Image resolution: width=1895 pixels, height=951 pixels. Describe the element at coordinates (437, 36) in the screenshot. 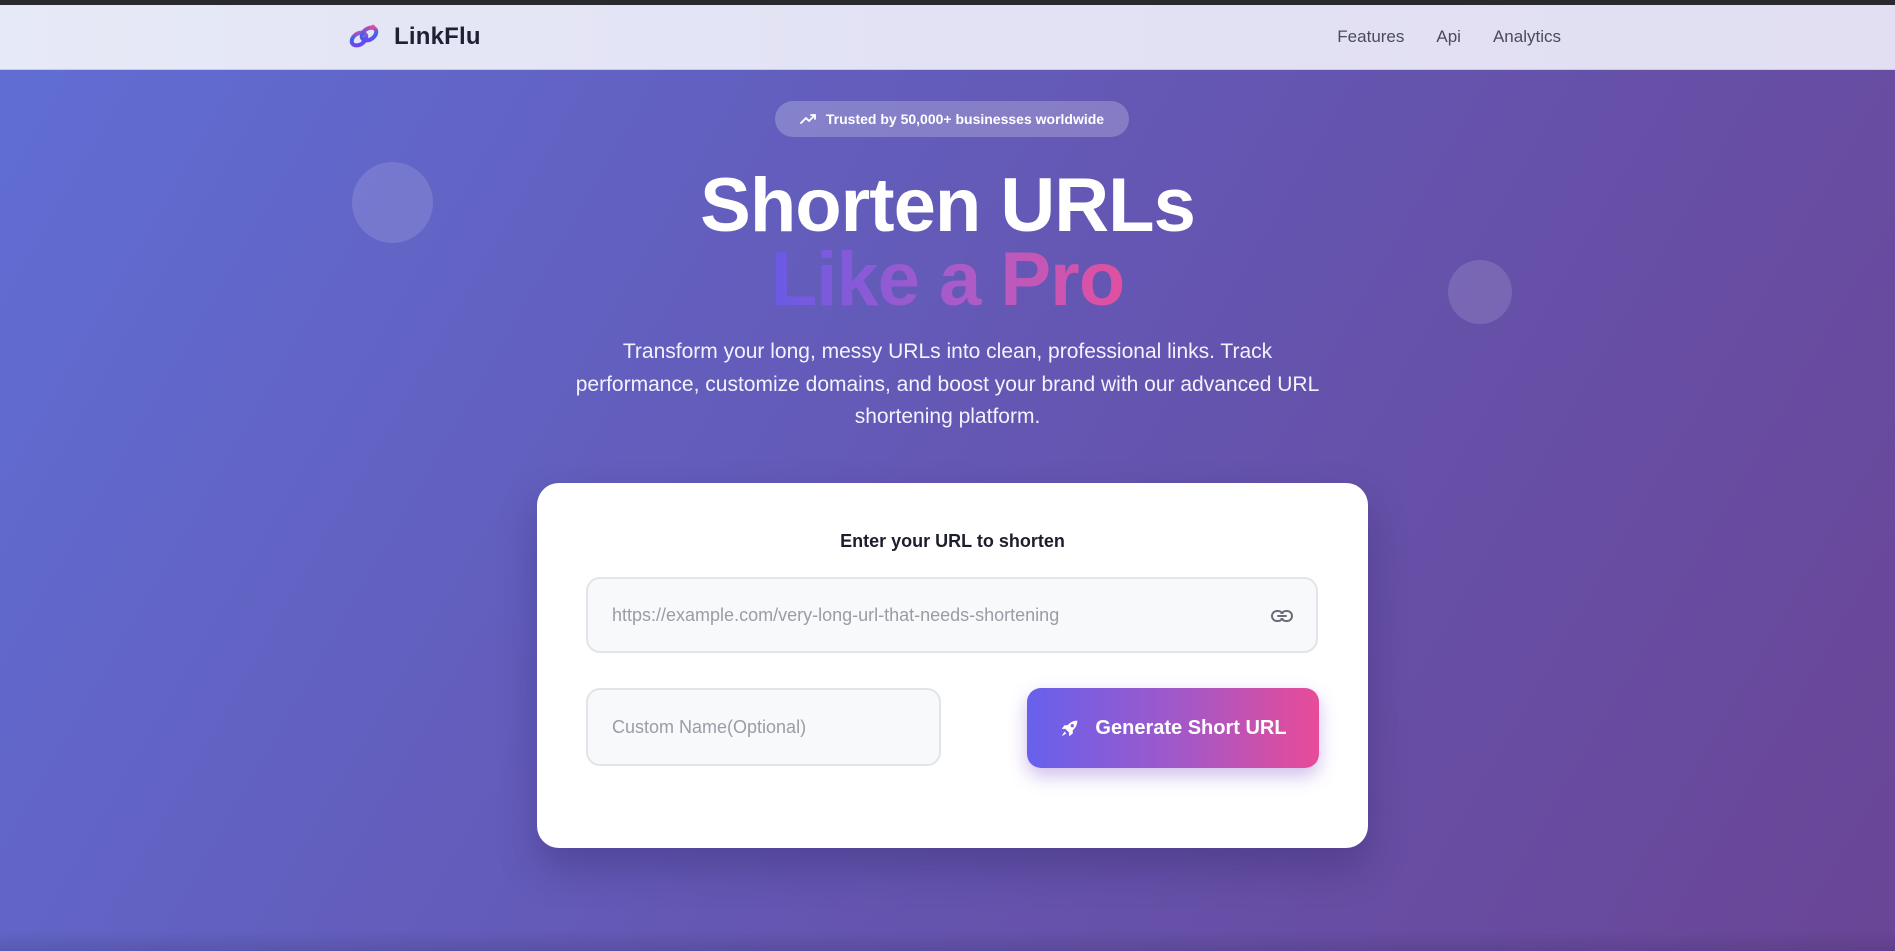

I see `brand-name: LinkFlu` at that location.